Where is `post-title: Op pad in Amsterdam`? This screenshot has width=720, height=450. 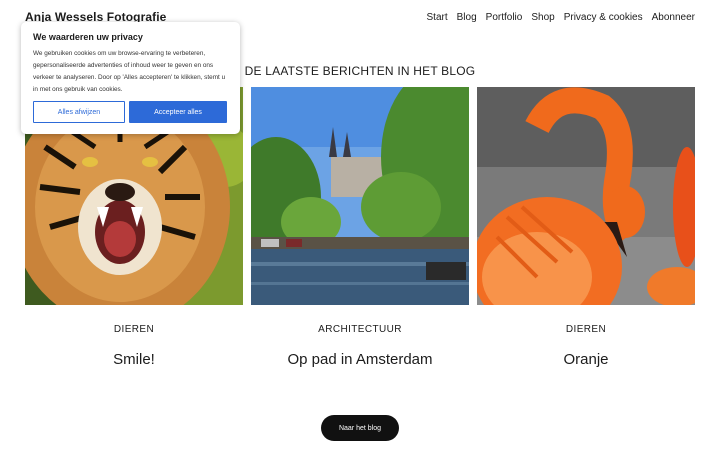 post-title: Op pad in Amsterdam is located at coordinates (359, 359).